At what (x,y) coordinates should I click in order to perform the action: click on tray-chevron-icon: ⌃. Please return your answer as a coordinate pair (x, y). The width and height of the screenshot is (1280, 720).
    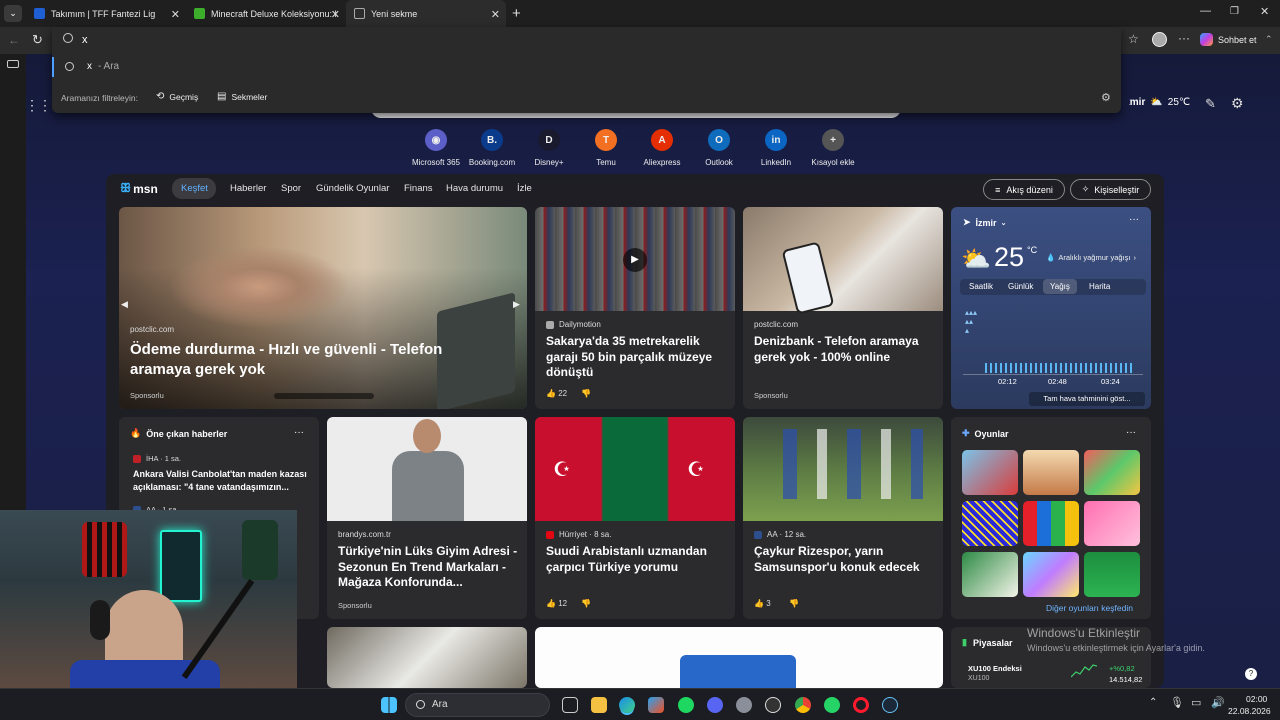
    Looking at the image, I should click on (1153, 702).